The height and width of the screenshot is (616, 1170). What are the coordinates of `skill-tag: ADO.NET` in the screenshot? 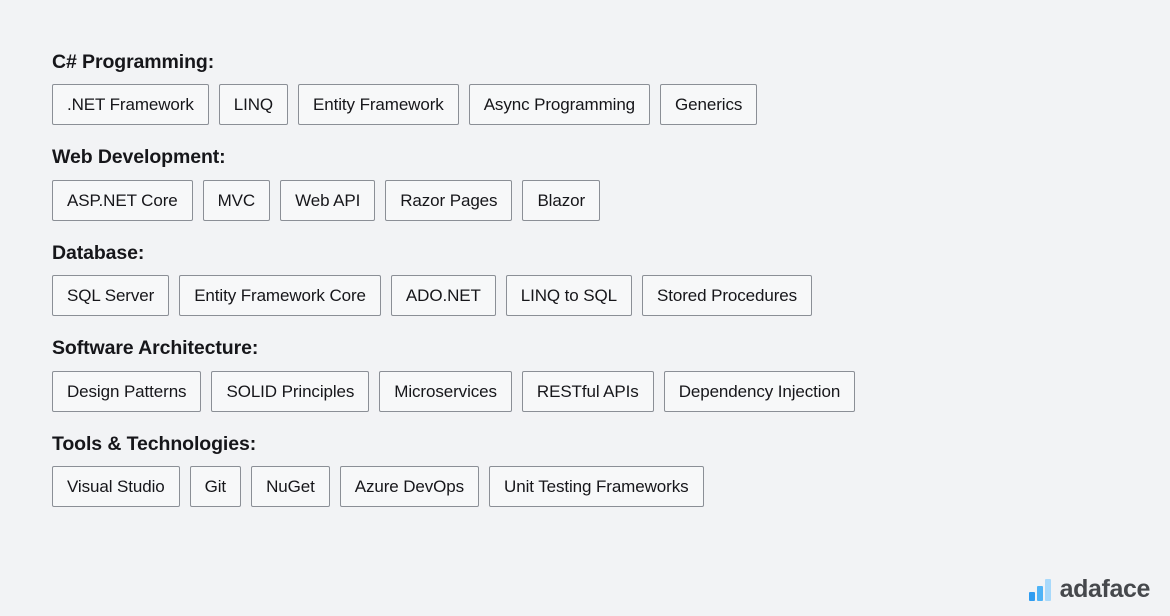 It's located at (443, 296).